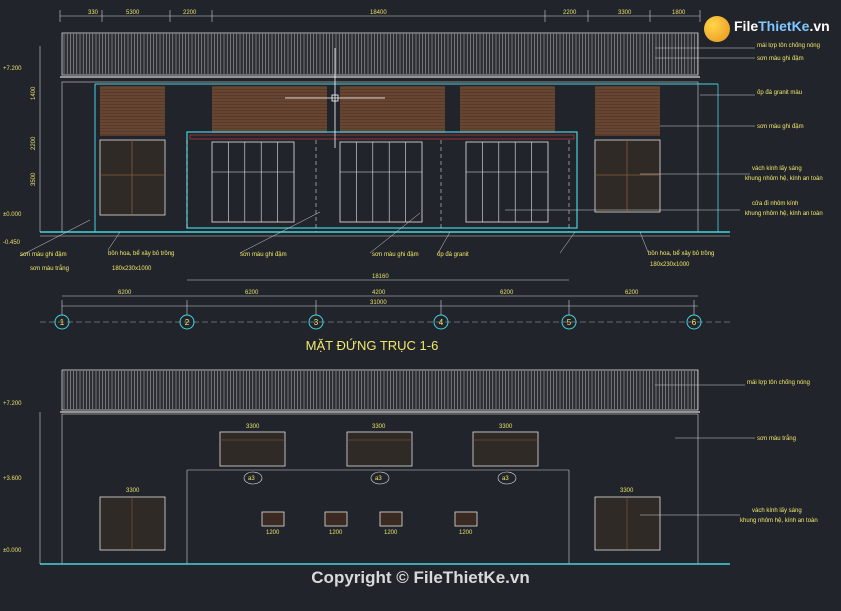 The height and width of the screenshot is (611, 841). I want to click on grid-dim-1: 6200, so click(125, 293).